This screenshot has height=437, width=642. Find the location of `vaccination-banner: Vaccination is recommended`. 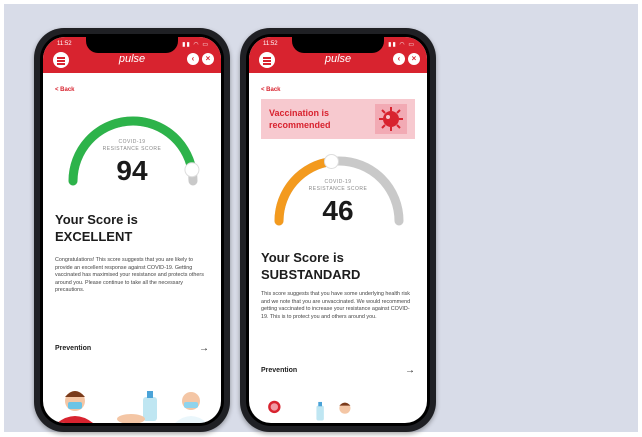

vaccination-banner: Vaccination is recommended is located at coordinates (338, 119).